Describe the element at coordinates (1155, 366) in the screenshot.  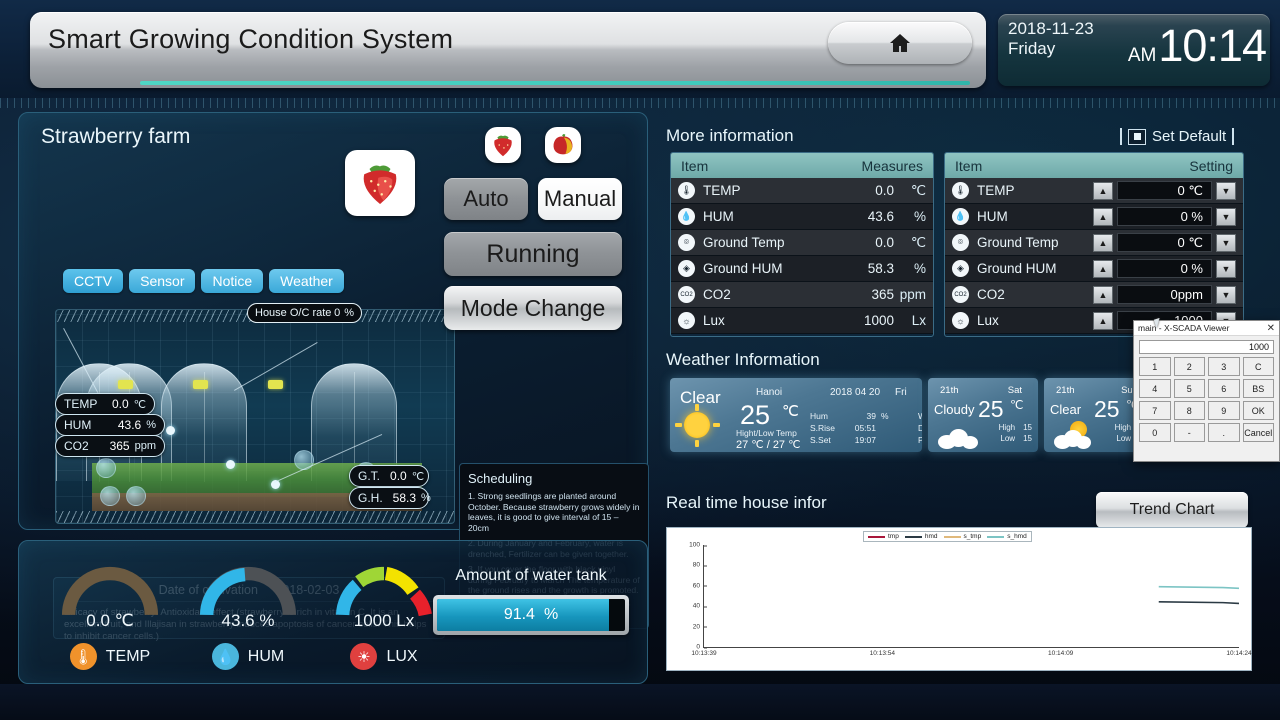
I see `keypad-key-1: 1` at that location.